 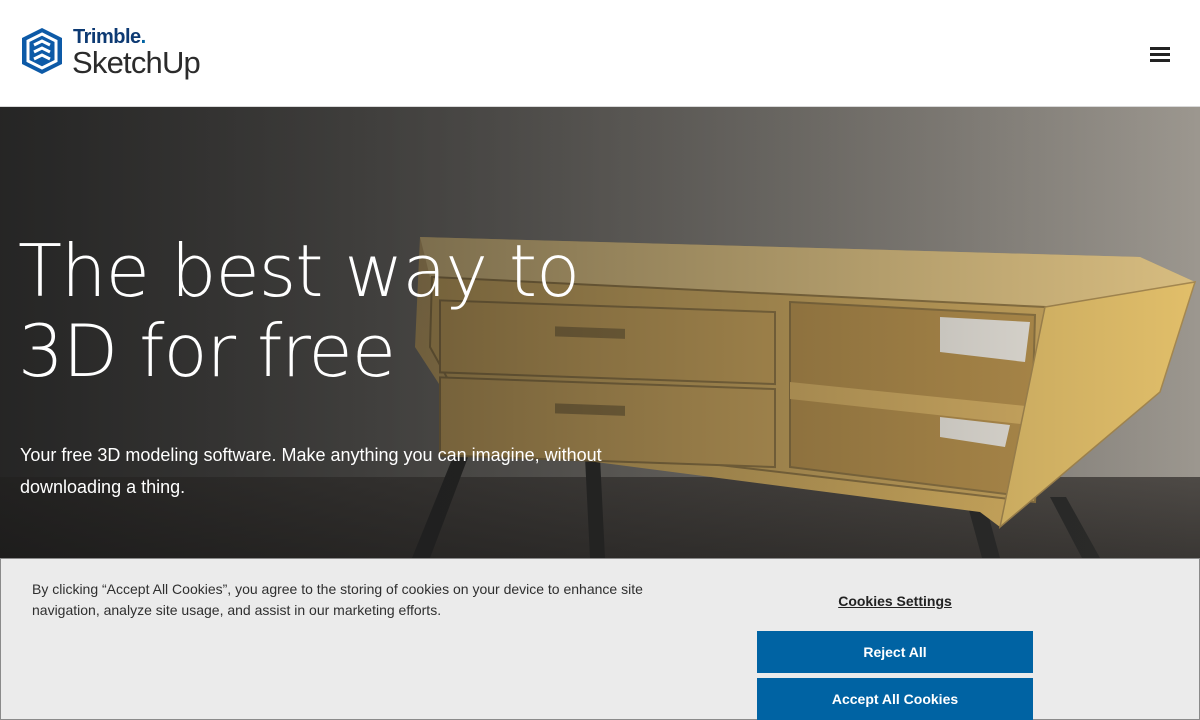 What do you see at coordinates (136, 62) in the screenshot?
I see `logo-product-text: SketchUp` at bounding box center [136, 62].